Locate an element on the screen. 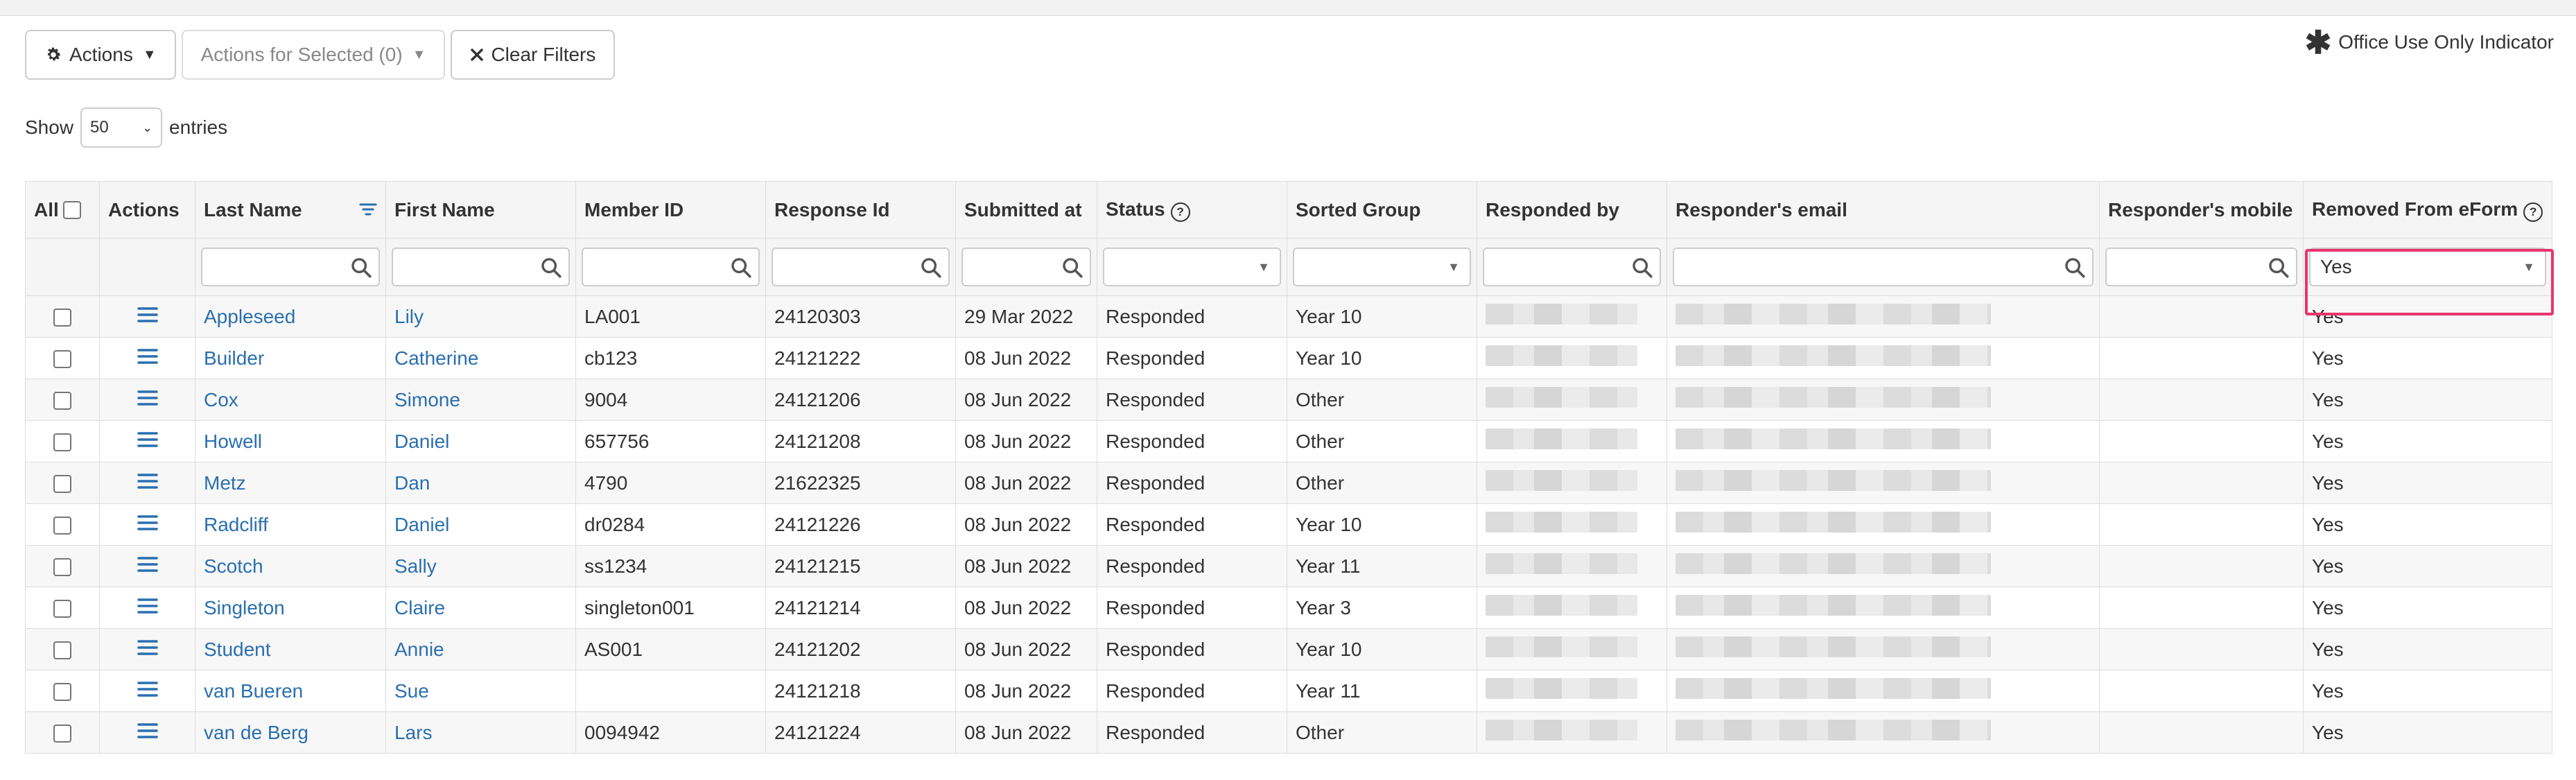  first-name-link: Claire is located at coordinates (480, 608).